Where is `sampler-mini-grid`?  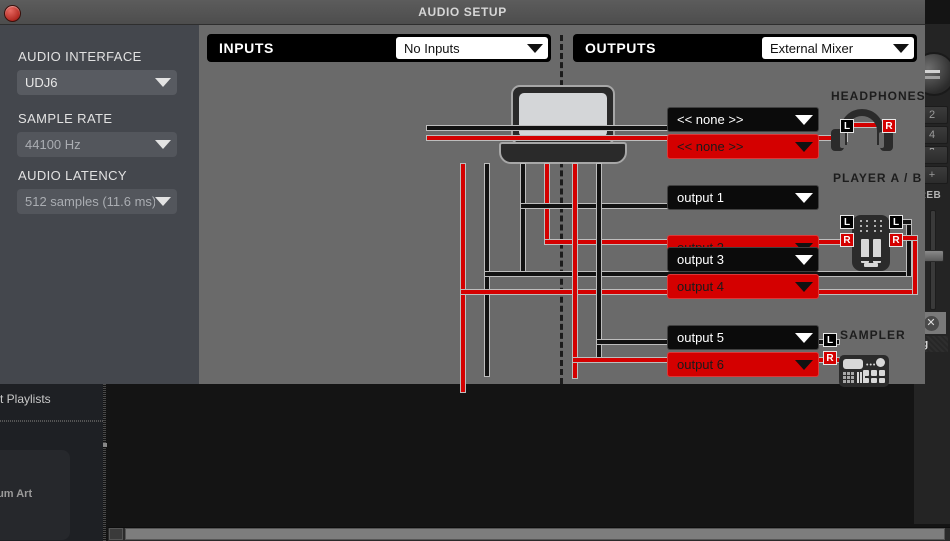
sampler-mini-grid is located at coordinates (848, 377).